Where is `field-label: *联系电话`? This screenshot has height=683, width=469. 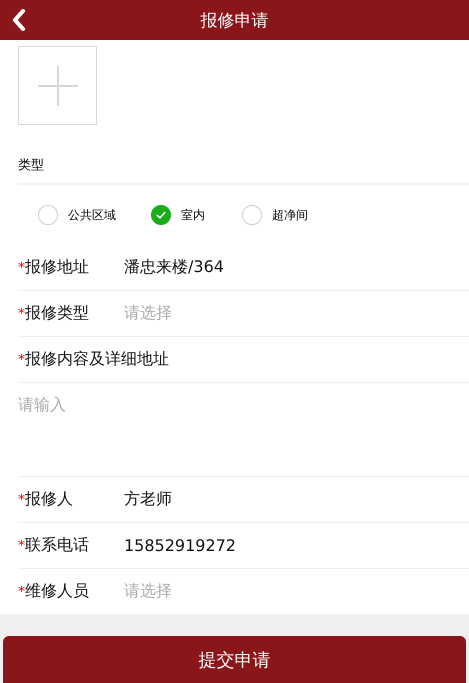
field-label: *联系电话 is located at coordinates (54, 545).